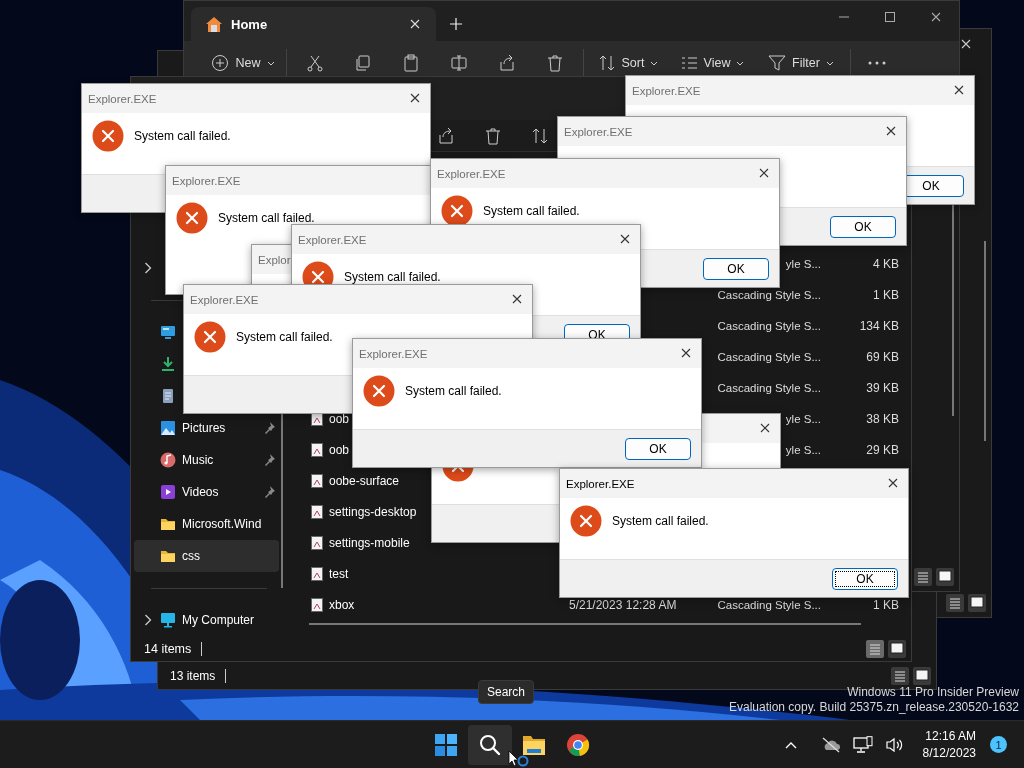 This screenshot has height=768, width=1024. I want to click on file-size: 134 KB, so click(879, 325).